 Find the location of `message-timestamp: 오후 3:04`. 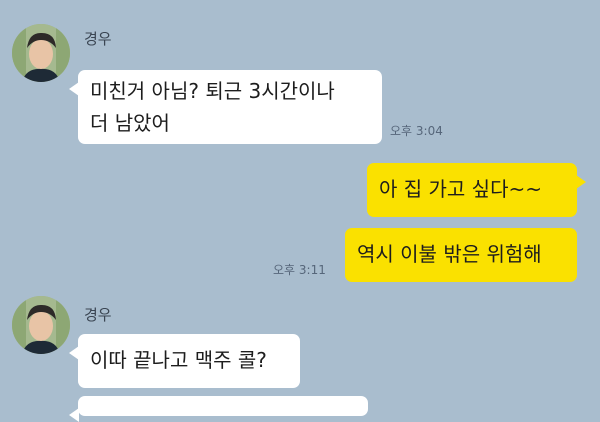

message-timestamp: 오후 3:04 is located at coordinates (416, 131).